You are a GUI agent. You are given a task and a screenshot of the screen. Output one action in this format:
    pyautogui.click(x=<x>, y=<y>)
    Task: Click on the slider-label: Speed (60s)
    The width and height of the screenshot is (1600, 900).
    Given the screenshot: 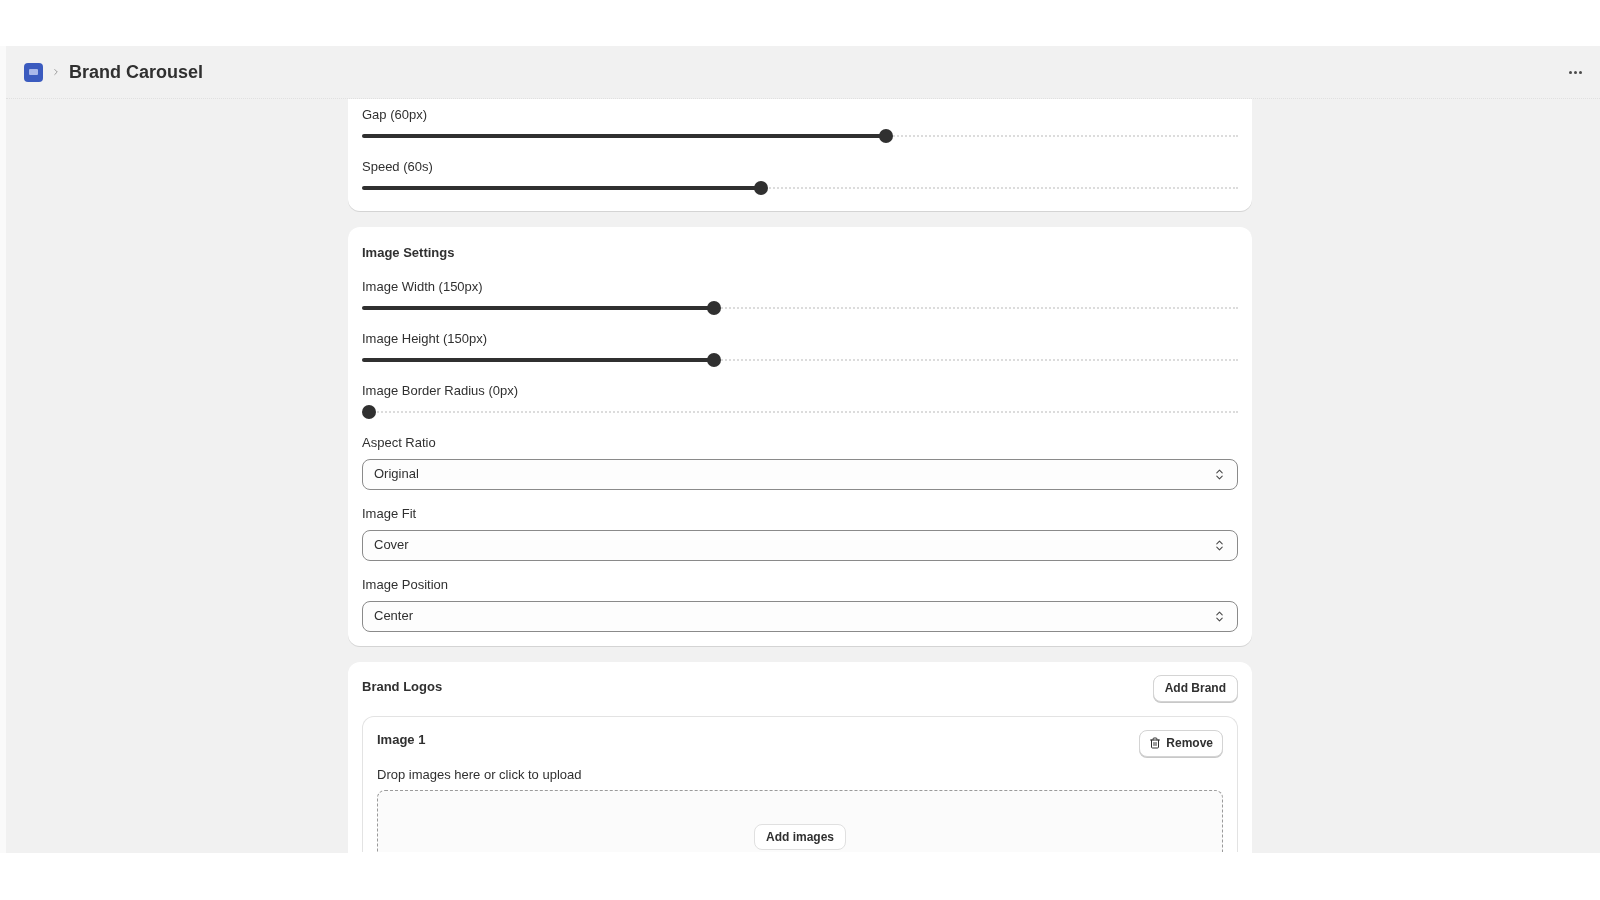 What is the action you would take?
    pyautogui.click(x=398, y=167)
    